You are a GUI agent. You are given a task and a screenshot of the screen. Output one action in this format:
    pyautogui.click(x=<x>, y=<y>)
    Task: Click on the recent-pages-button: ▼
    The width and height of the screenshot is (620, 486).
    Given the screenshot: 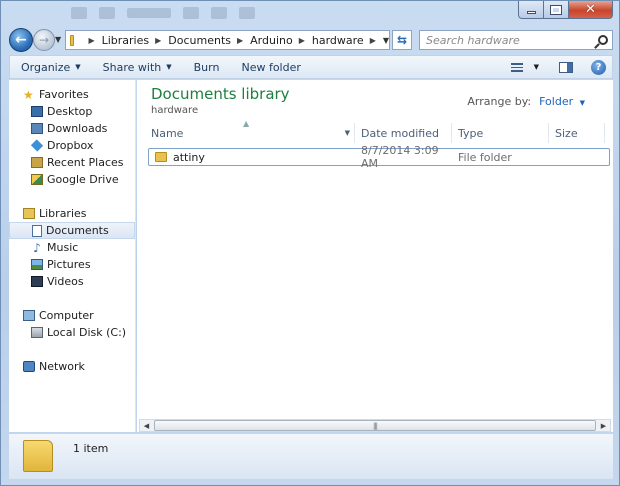 What is the action you would take?
    pyautogui.click(x=58, y=39)
    